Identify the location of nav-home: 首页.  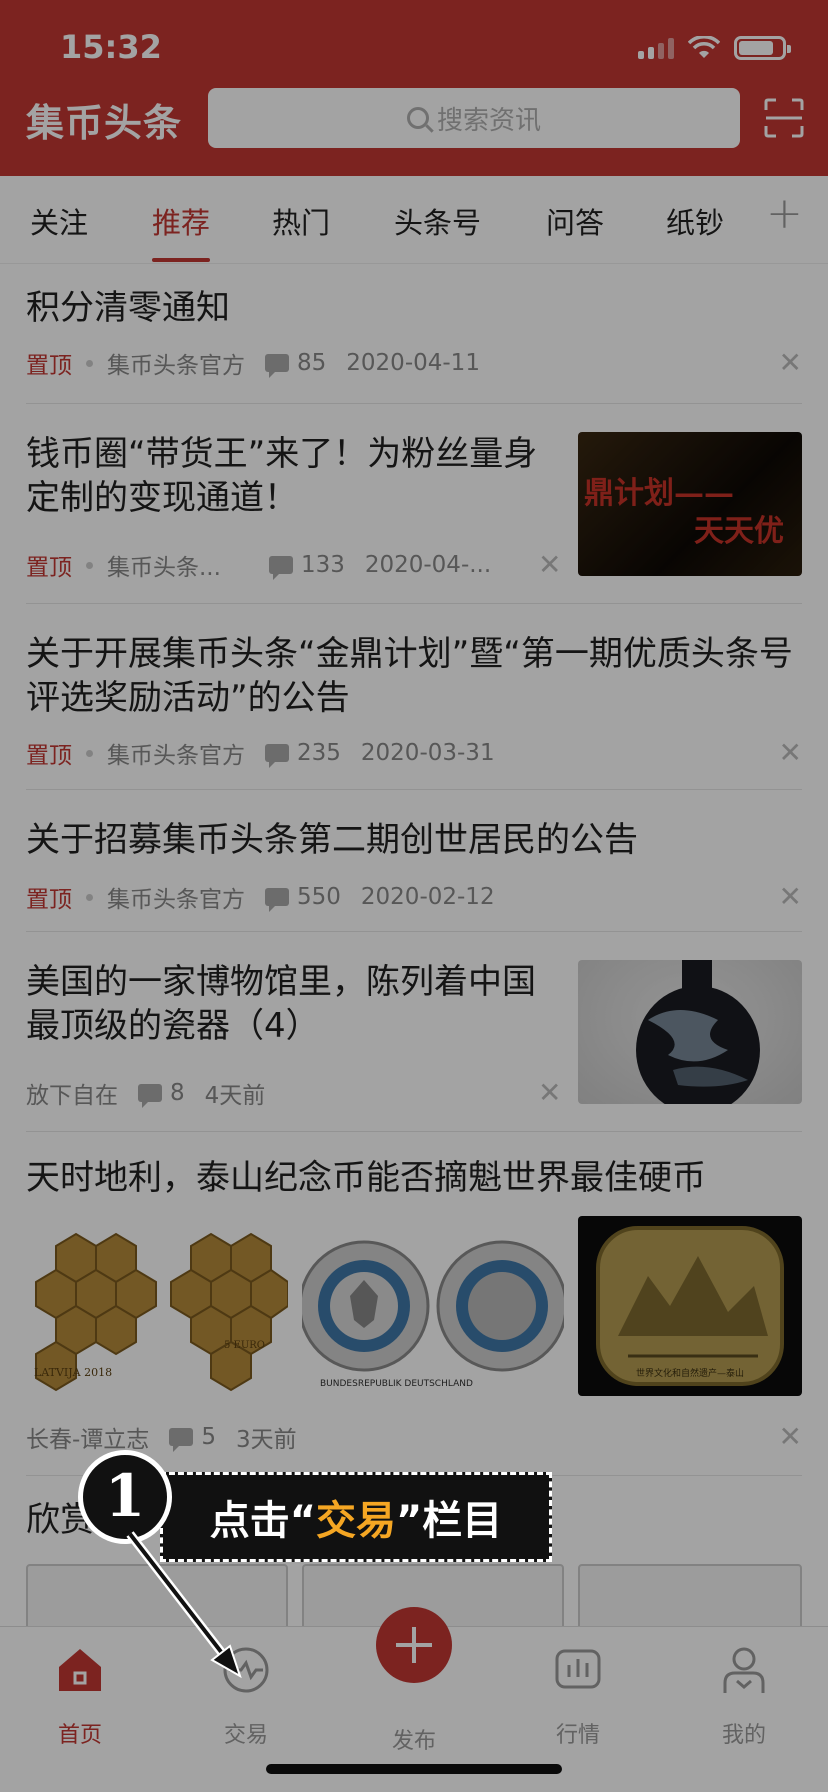
(80, 1697).